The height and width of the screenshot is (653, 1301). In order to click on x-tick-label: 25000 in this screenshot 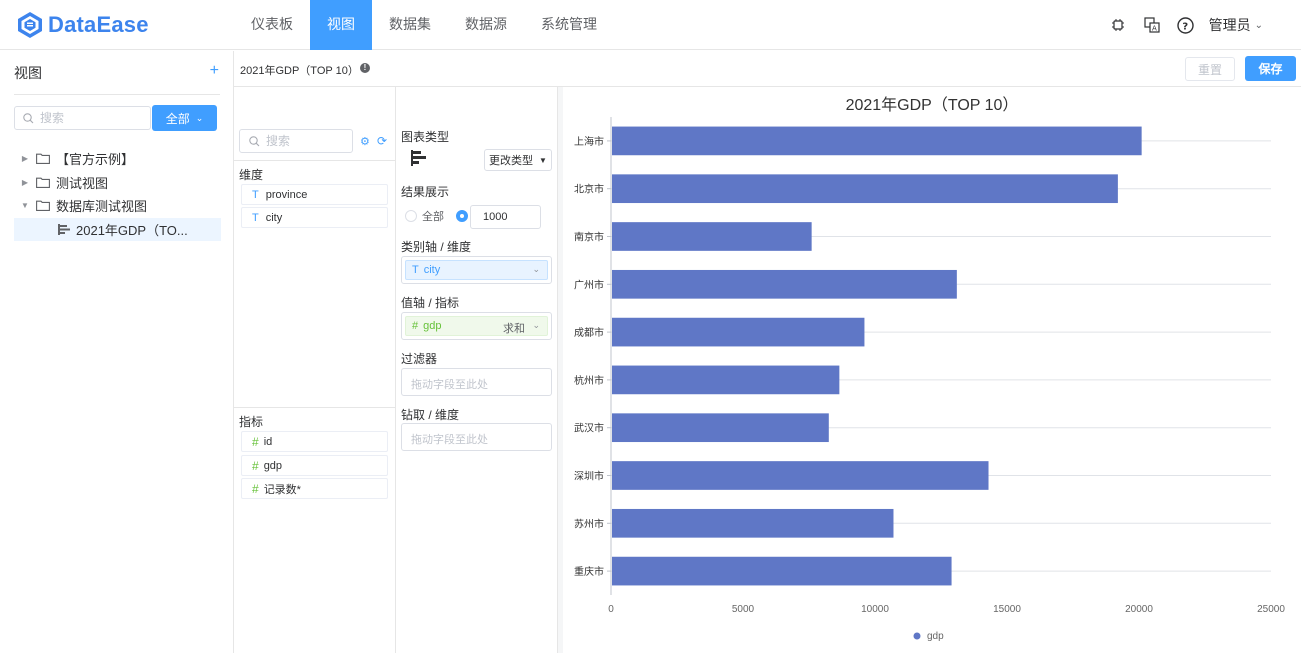, I will do `click(1271, 609)`.